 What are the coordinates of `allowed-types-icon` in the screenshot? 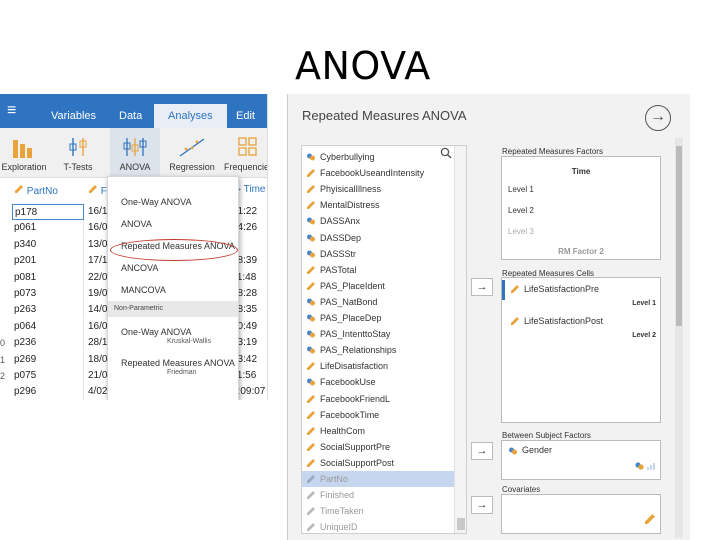 It's located at (650, 521).